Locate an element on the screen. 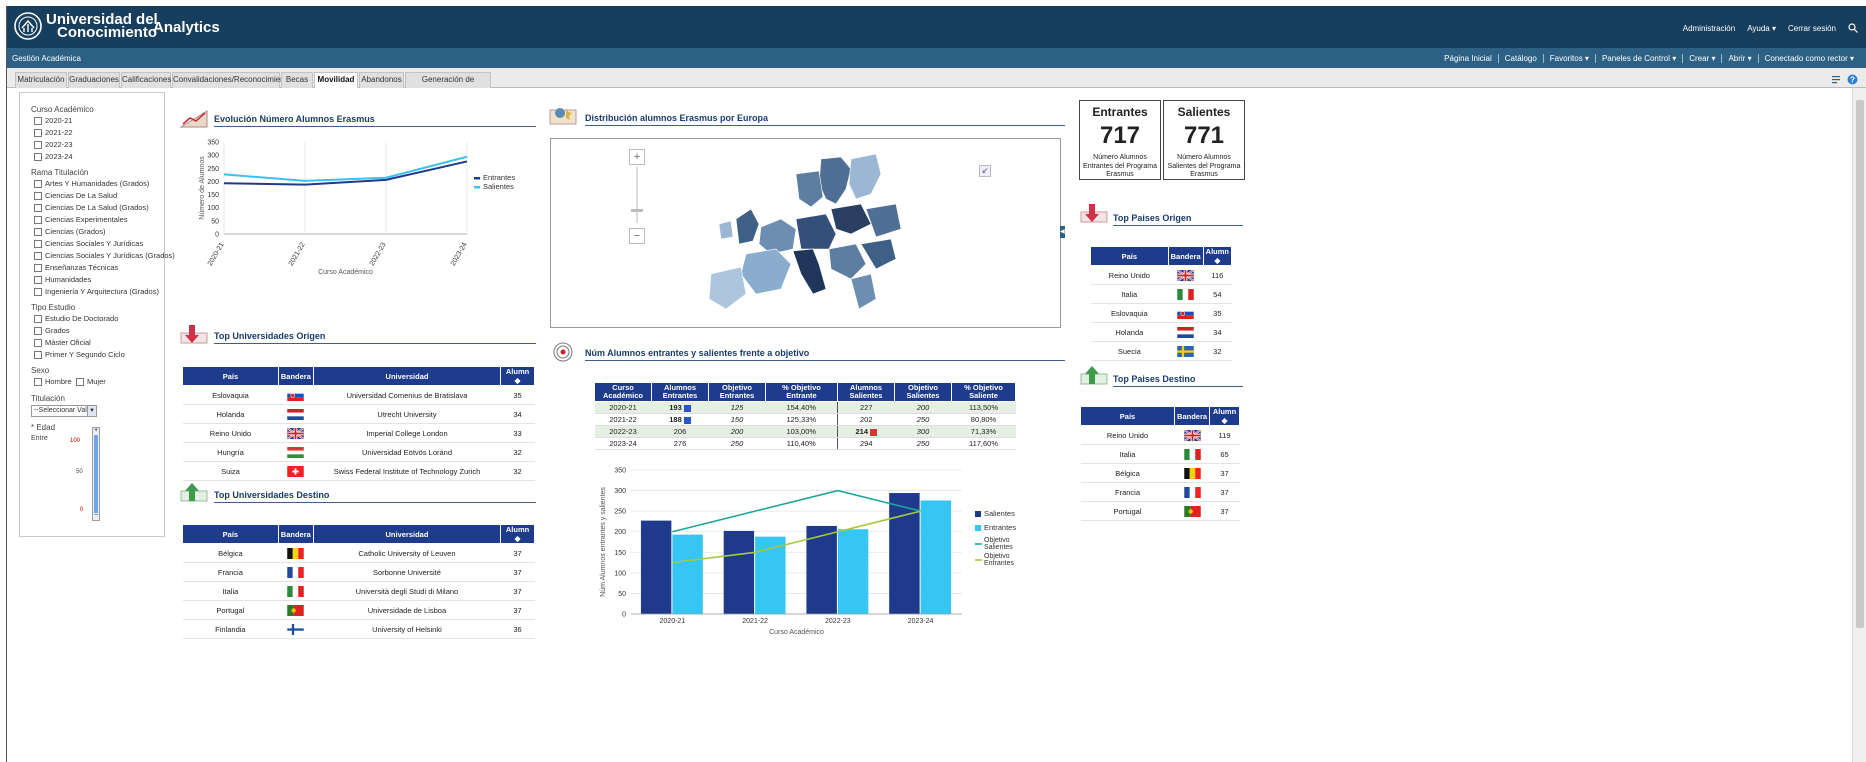 The height and width of the screenshot is (762, 1866). ayuda-menu: Ayuda ▾ is located at coordinates (1761, 28).